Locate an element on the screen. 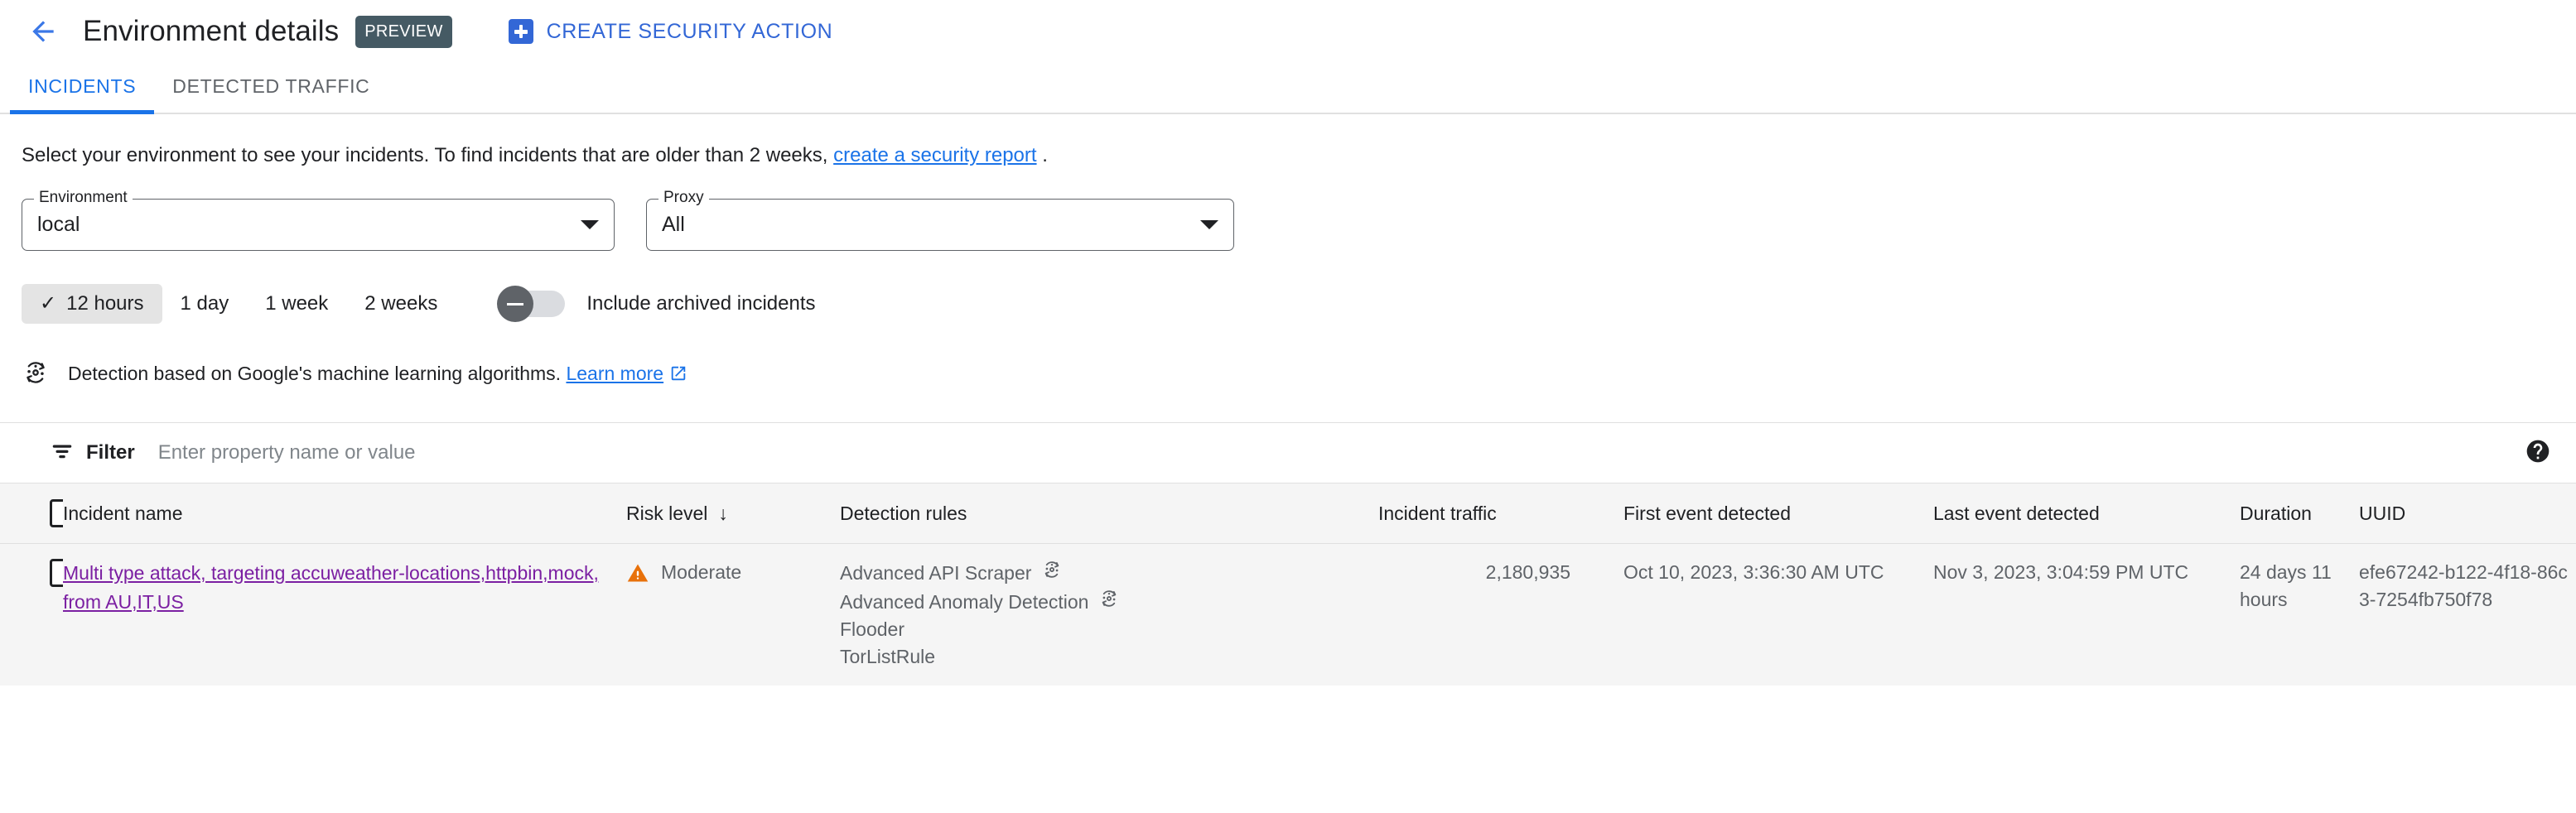 The height and width of the screenshot is (813, 2576). detection-rule-name: Advanced Anomaly Detection is located at coordinates (965, 601).